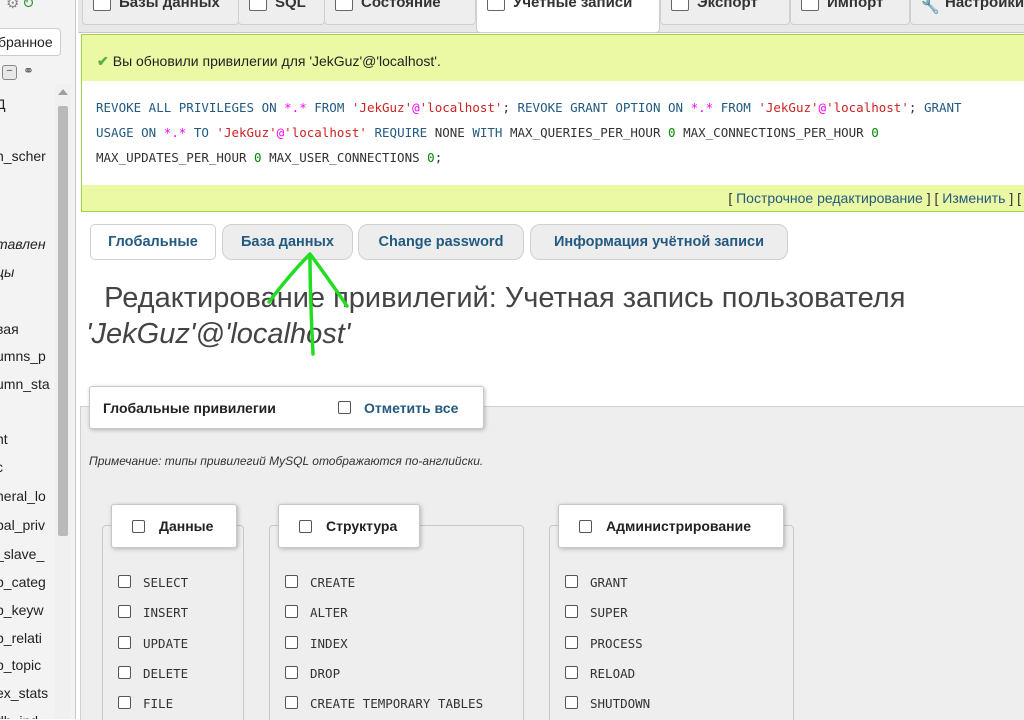 The height and width of the screenshot is (720, 1024). I want to click on nav-controls: − ⚭, so click(30, 73).